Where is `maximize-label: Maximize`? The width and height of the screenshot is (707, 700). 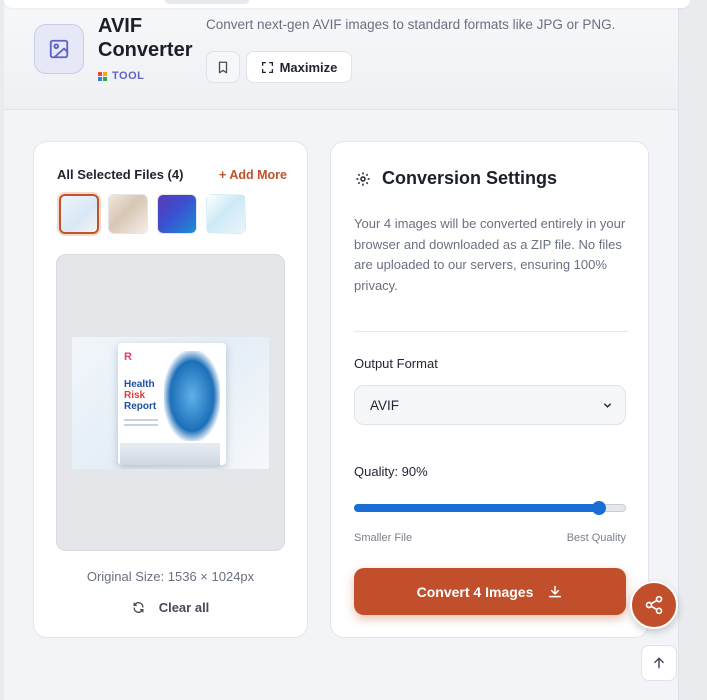
maximize-label: Maximize is located at coordinates (308, 67).